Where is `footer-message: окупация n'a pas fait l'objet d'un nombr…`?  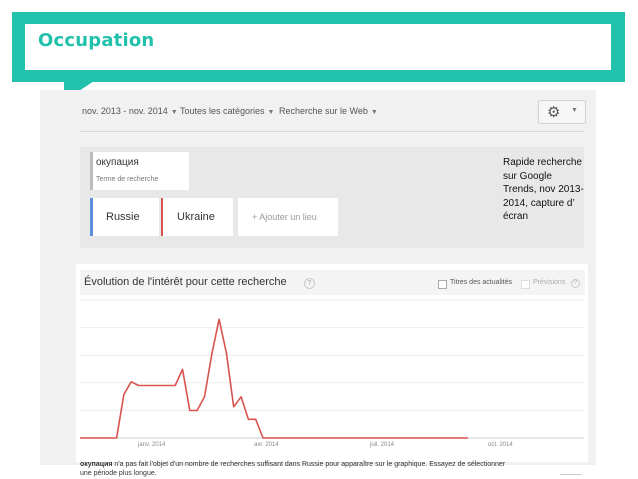
footer-message: окупация n'a pas fait l'objet d'un nombr… is located at coordinates (295, 469).